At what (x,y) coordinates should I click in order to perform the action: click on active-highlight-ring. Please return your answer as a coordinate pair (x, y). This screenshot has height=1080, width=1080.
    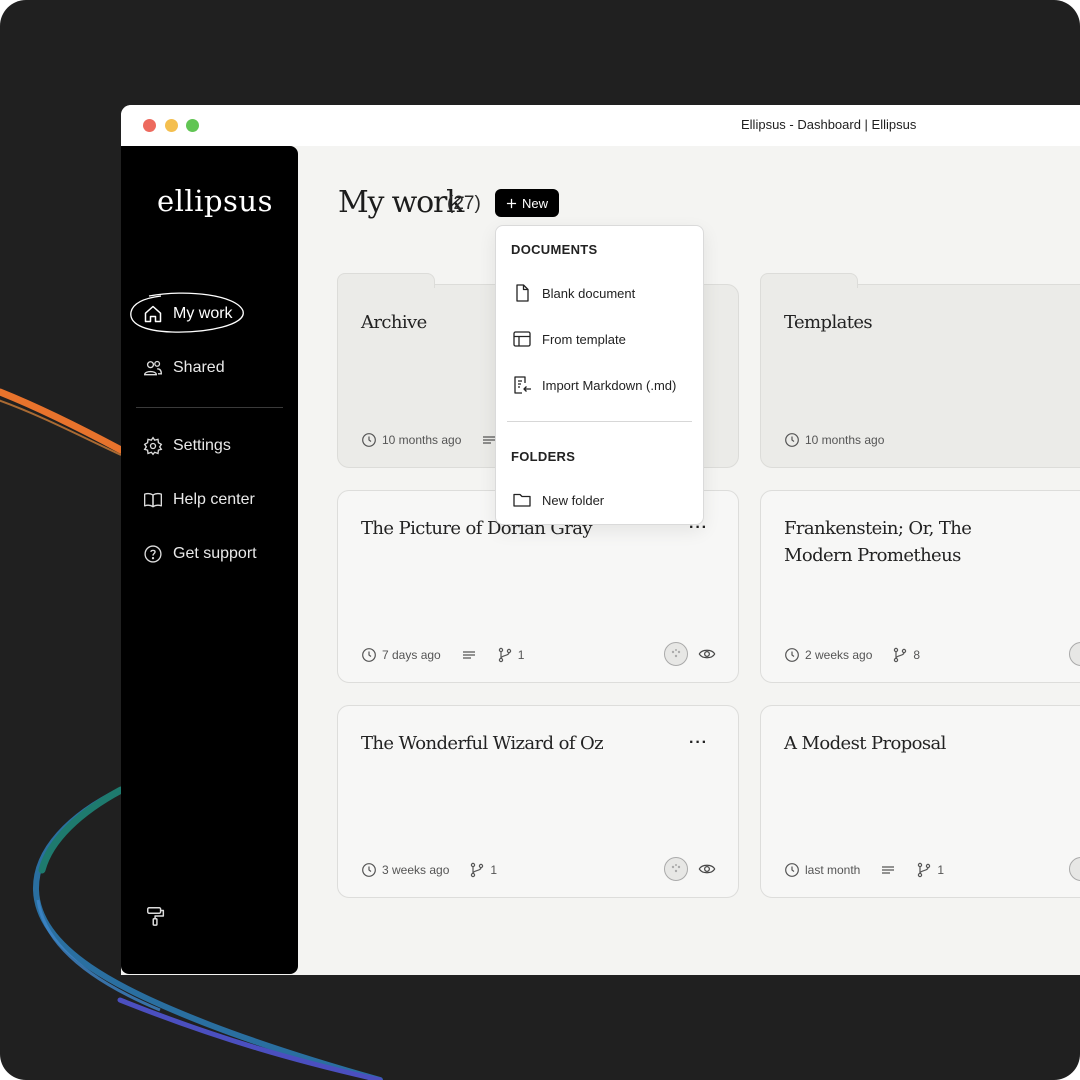
    Looking at the image, I should click on (187, 312).